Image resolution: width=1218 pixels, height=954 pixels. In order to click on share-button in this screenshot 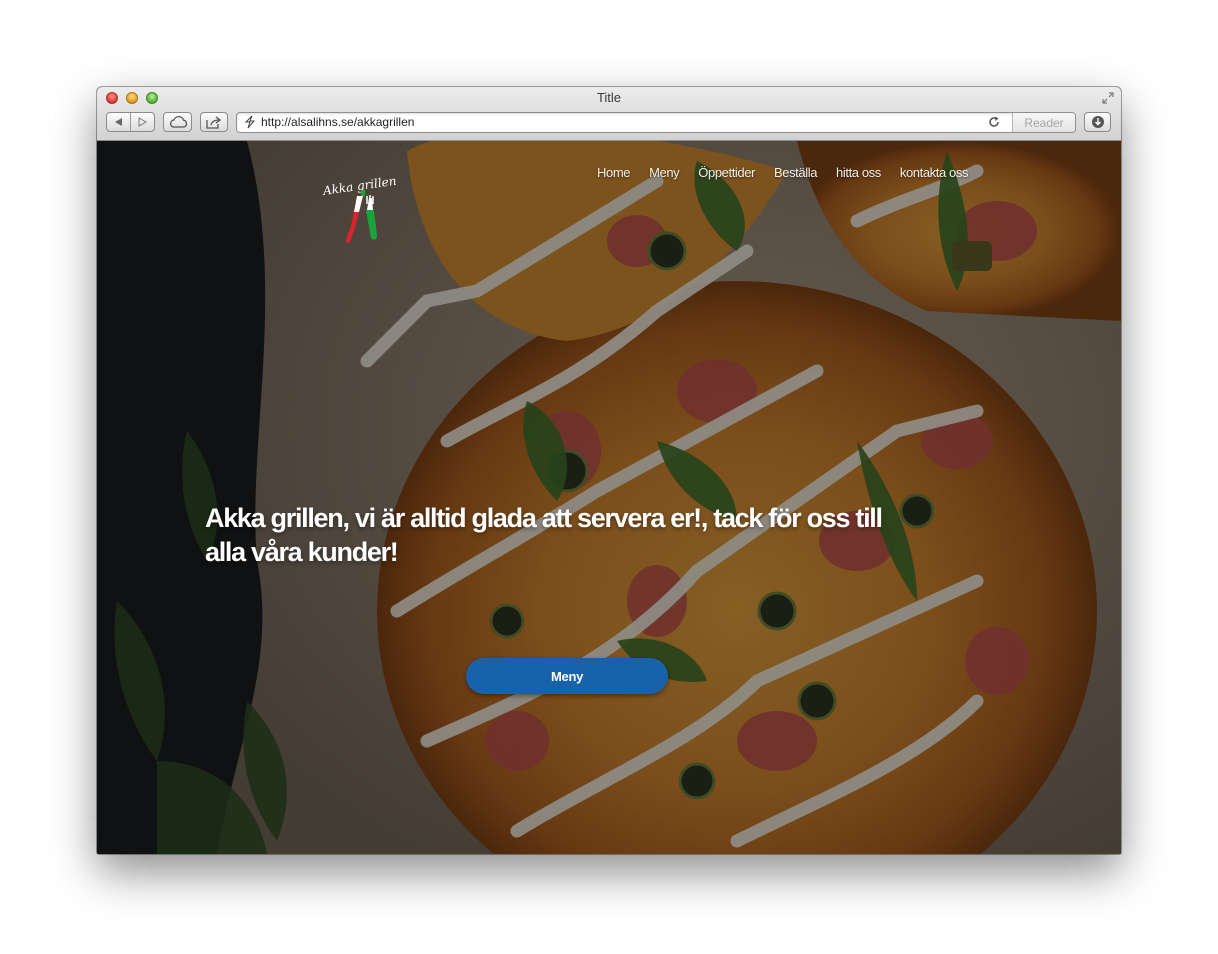, I will do `click(214, 122)`.